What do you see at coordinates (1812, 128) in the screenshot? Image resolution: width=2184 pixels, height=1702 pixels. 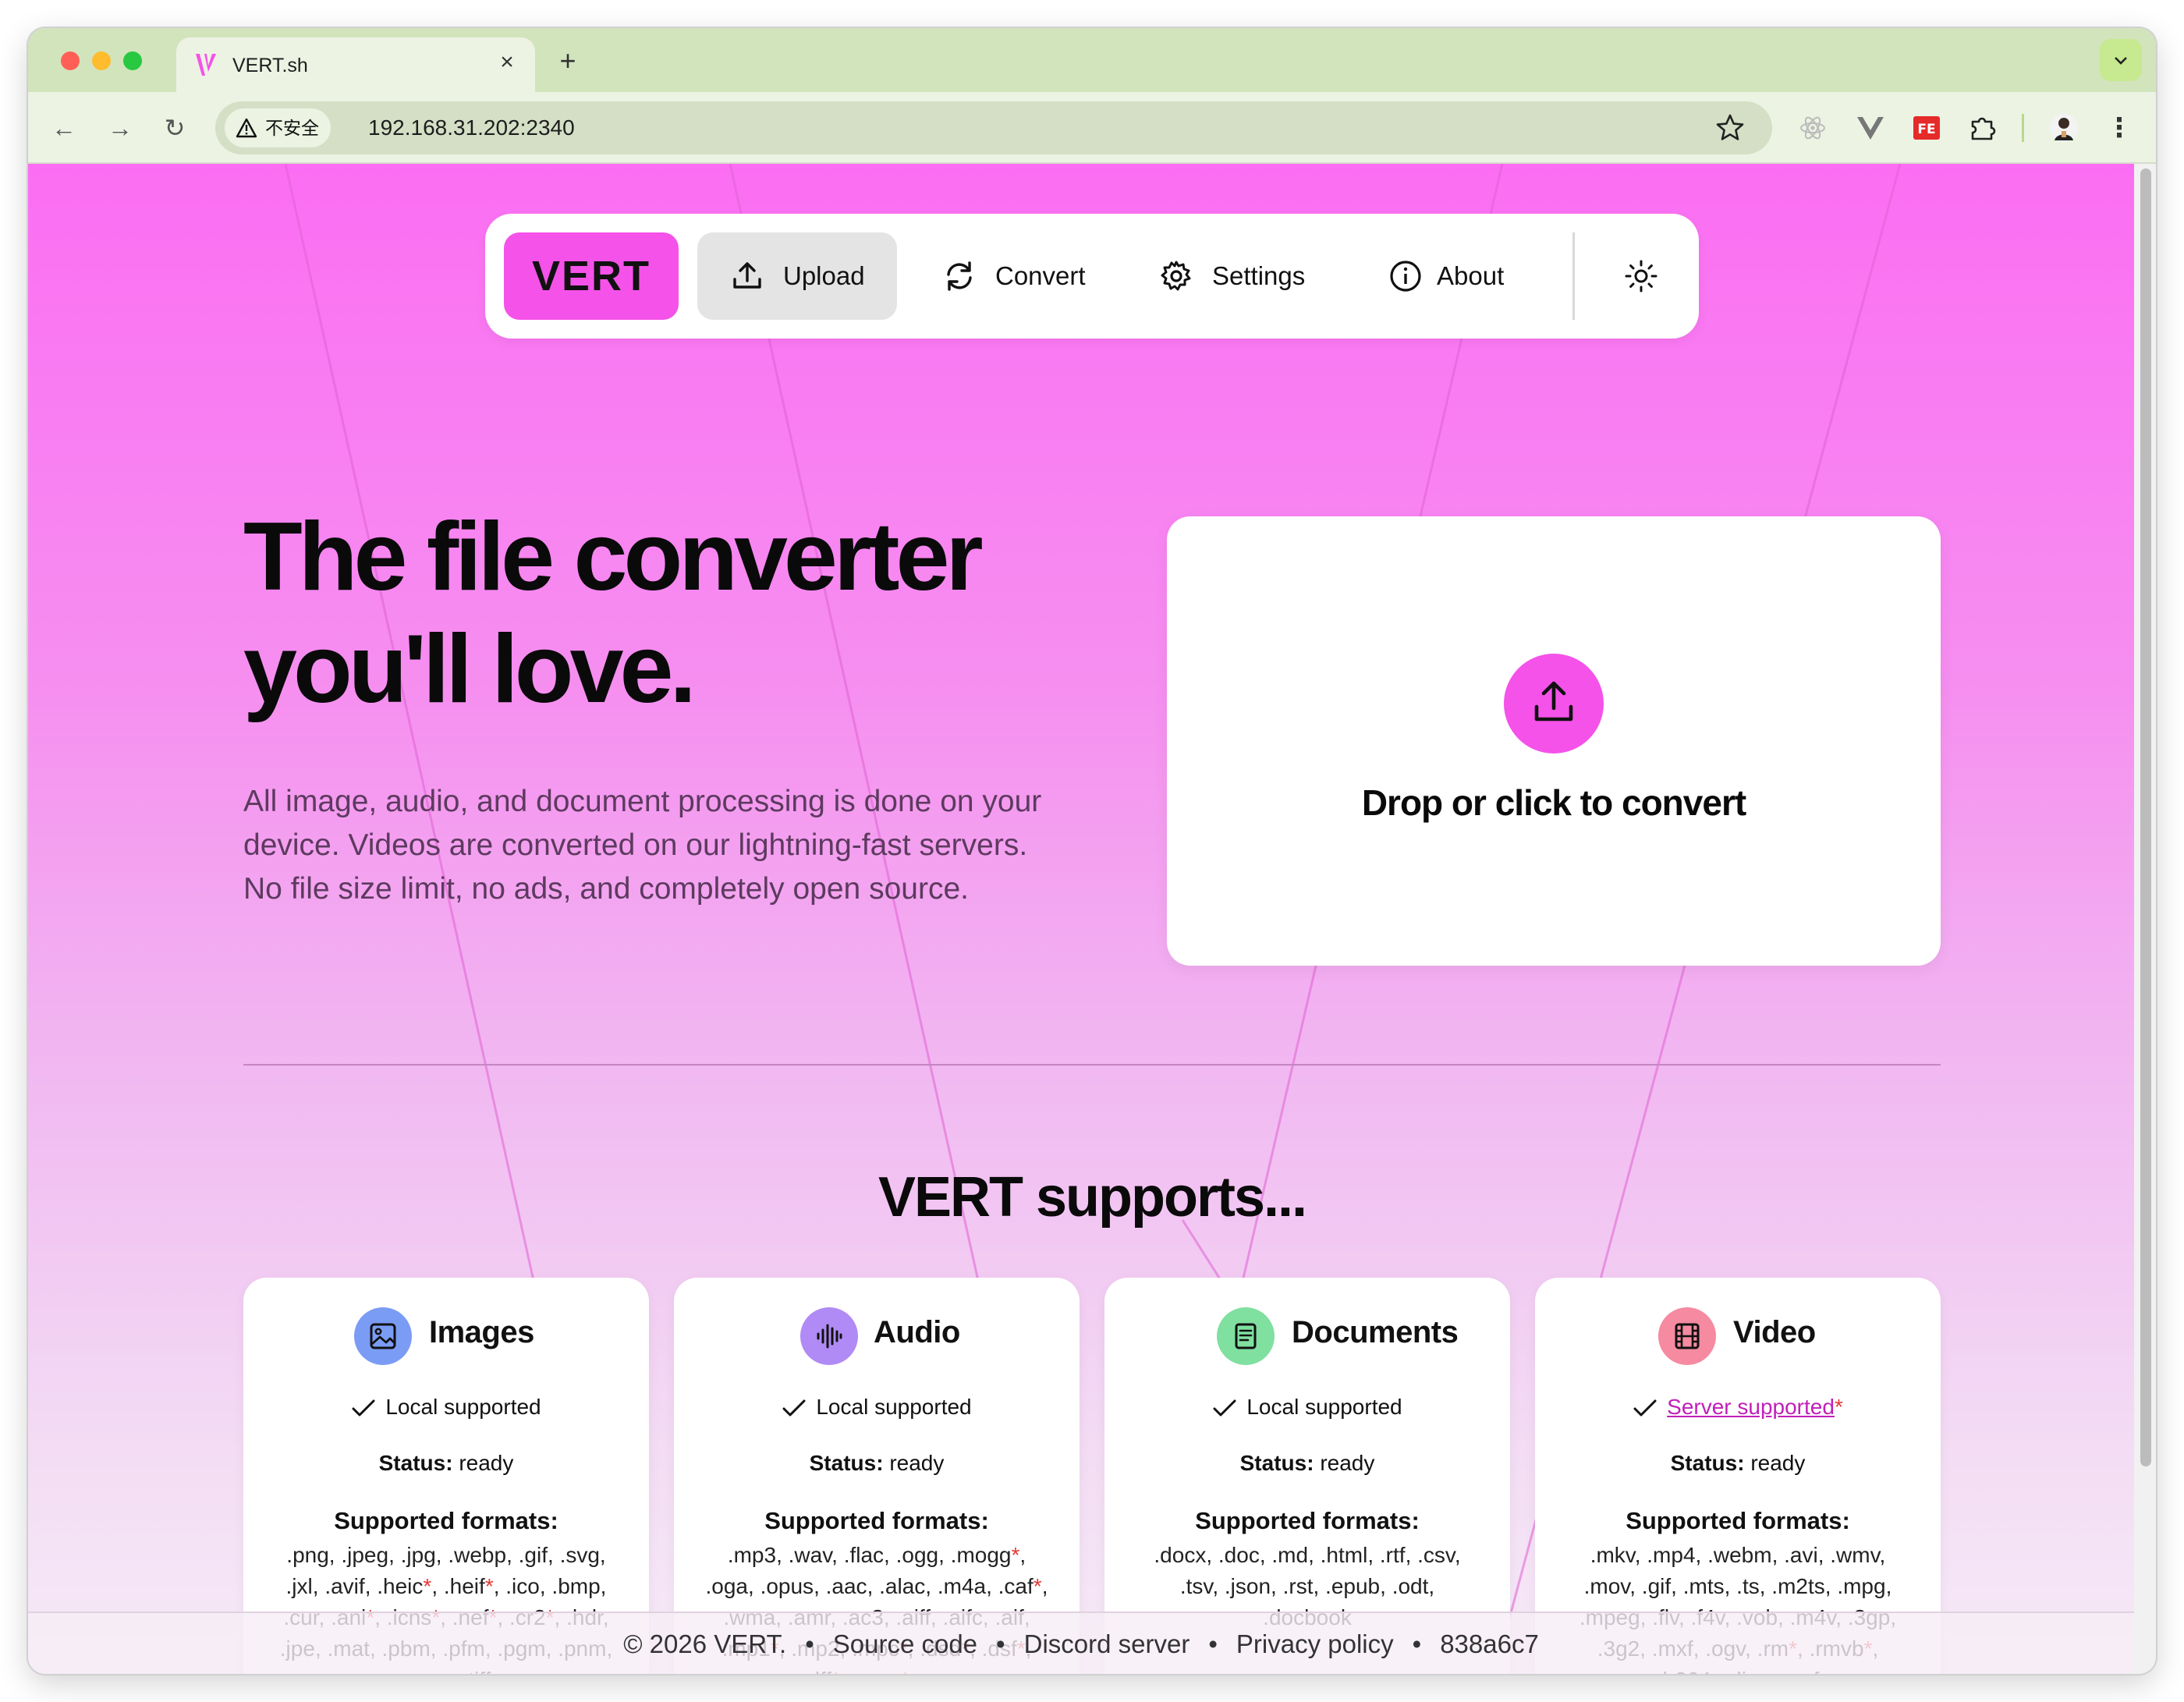 I see `react-devtools-extension-icon` at bounding box center [1812, 128].